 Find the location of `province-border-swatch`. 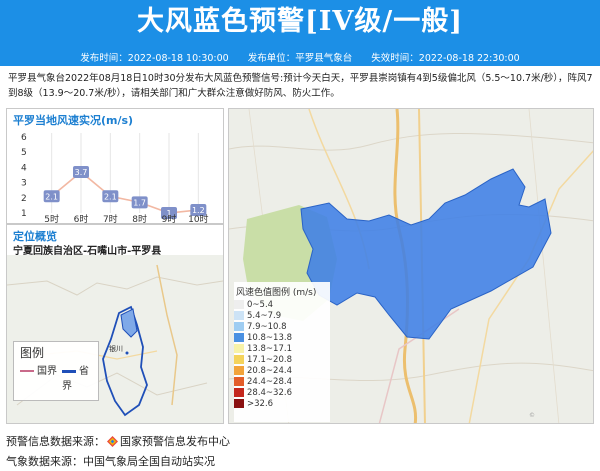

province-border-swatch is located at coordinates (69, 371).